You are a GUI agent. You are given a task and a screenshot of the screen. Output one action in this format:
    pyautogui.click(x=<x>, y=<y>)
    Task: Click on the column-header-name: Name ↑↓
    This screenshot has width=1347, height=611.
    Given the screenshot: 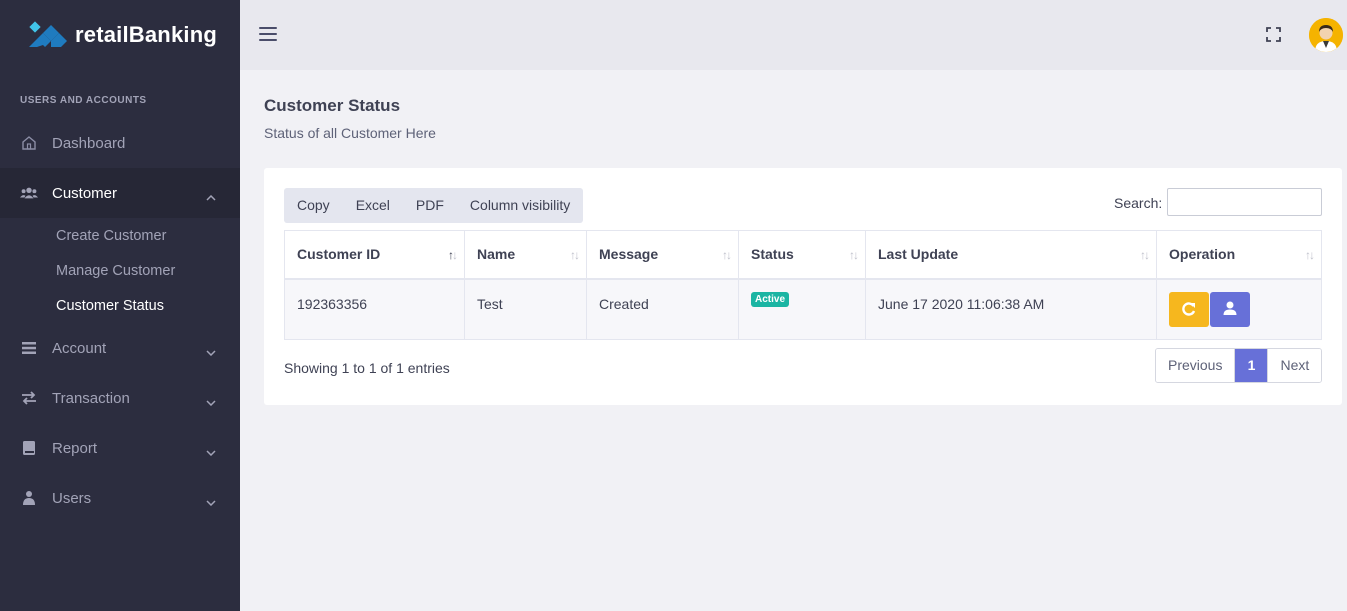 What is the action you would take?
    pyautogui.click(x=525, y=255)
    